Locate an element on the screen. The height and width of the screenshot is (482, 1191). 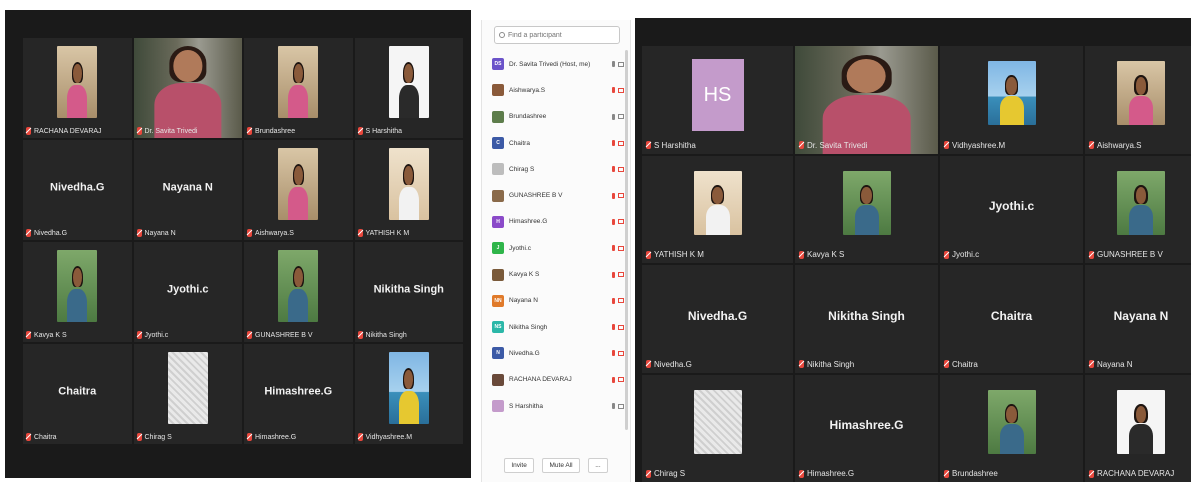
participant-list-item: NS Nikitha Singh is located at coordinates (558, 327).